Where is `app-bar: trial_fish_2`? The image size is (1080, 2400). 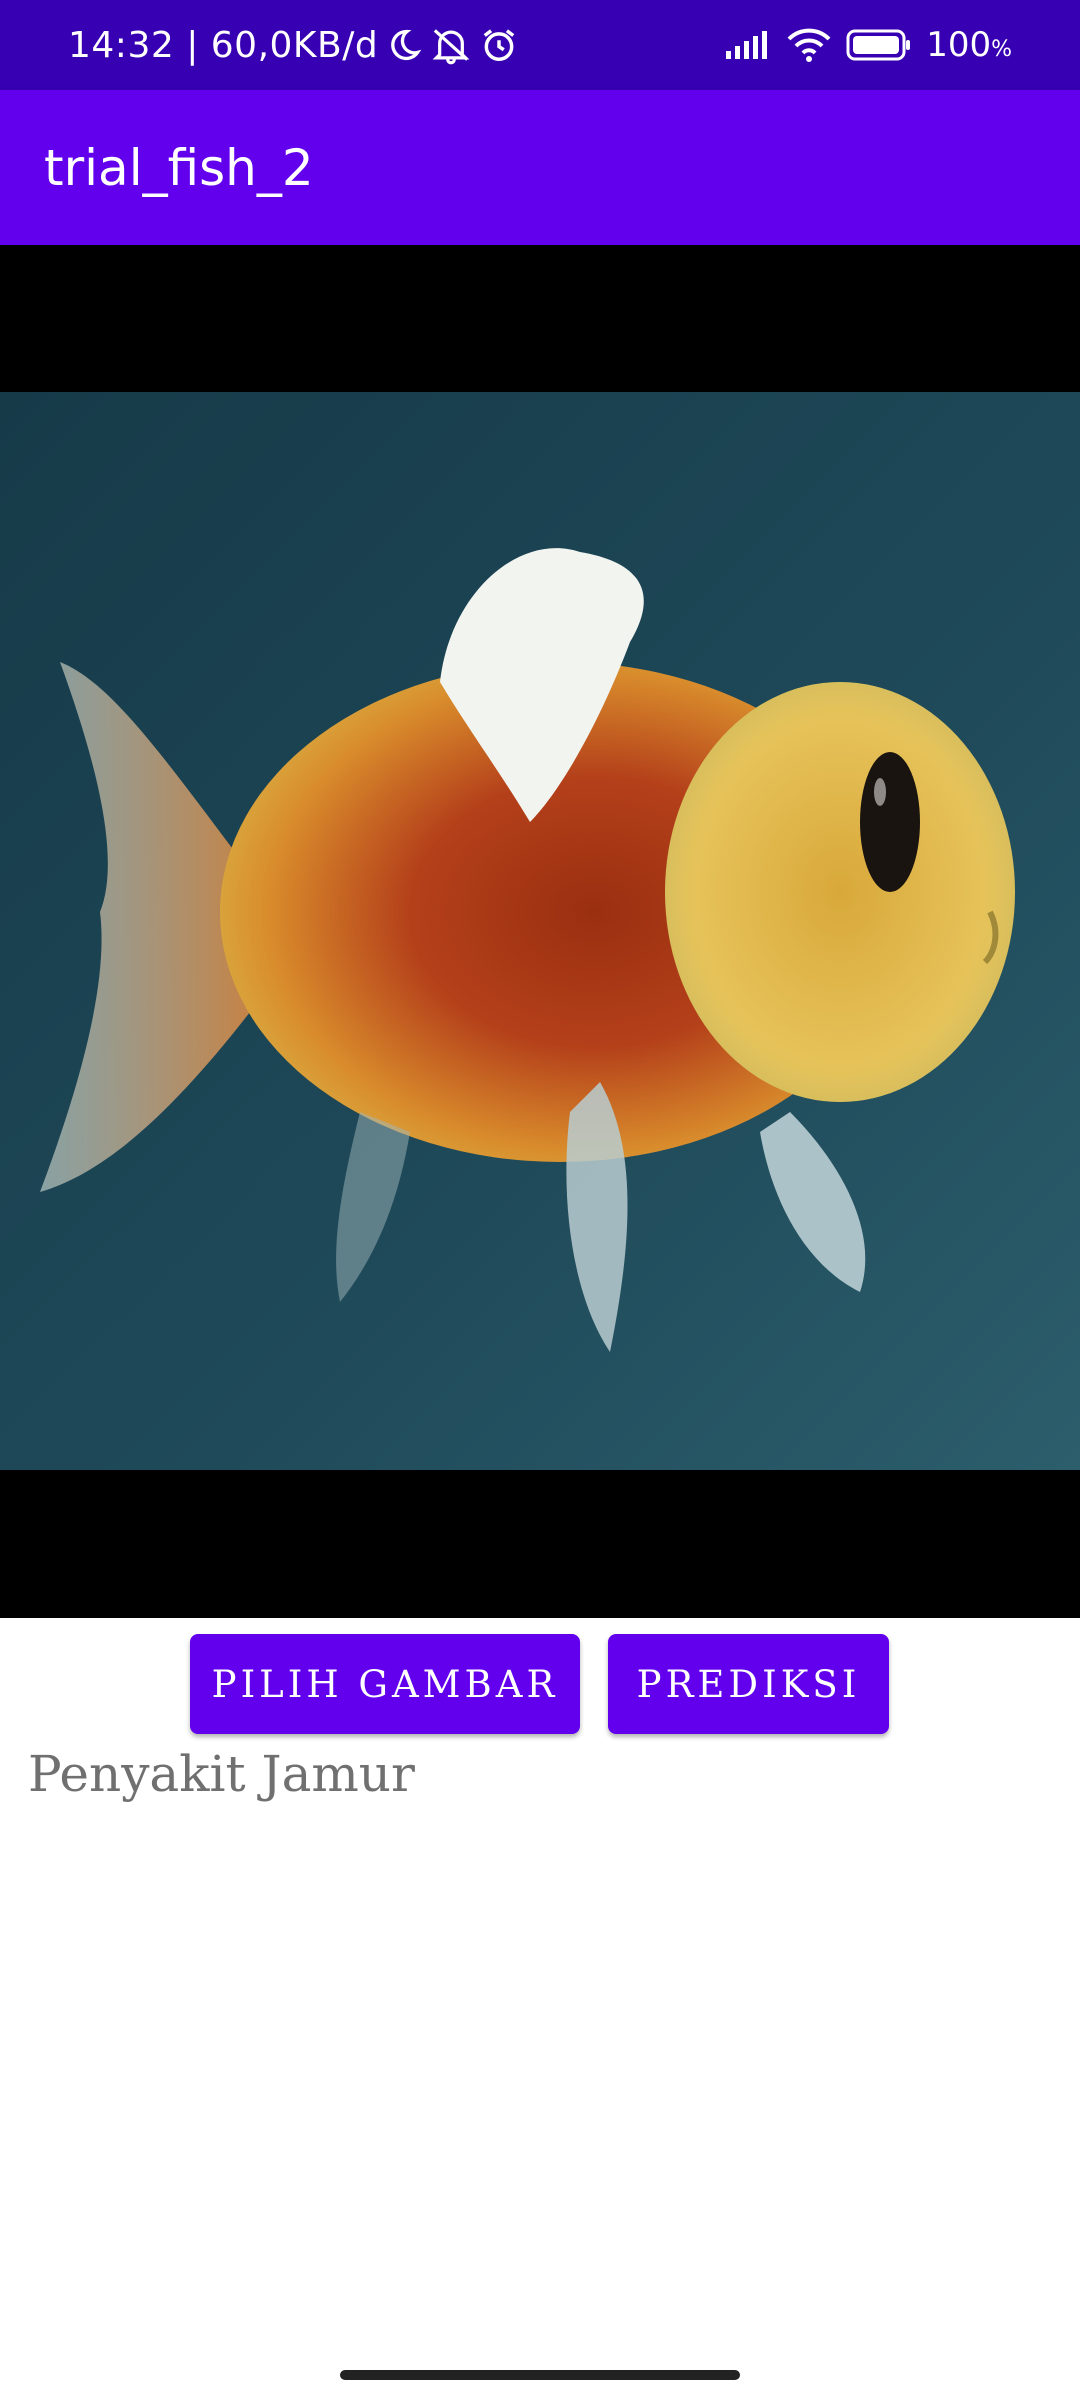
app-bar: trial_fish_2 is located at coordinates (540, 167).